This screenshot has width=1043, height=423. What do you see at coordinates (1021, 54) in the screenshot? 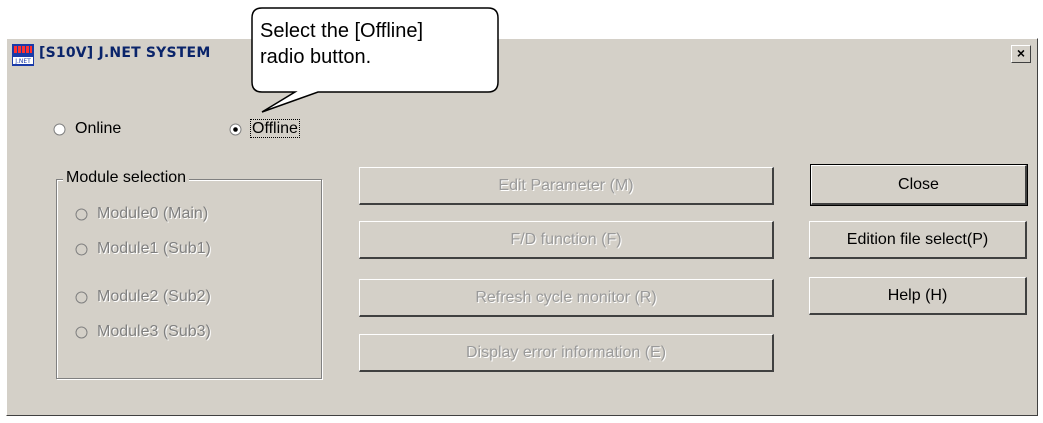
I see `close-icon: ×` at bounding box center [1021, 54].